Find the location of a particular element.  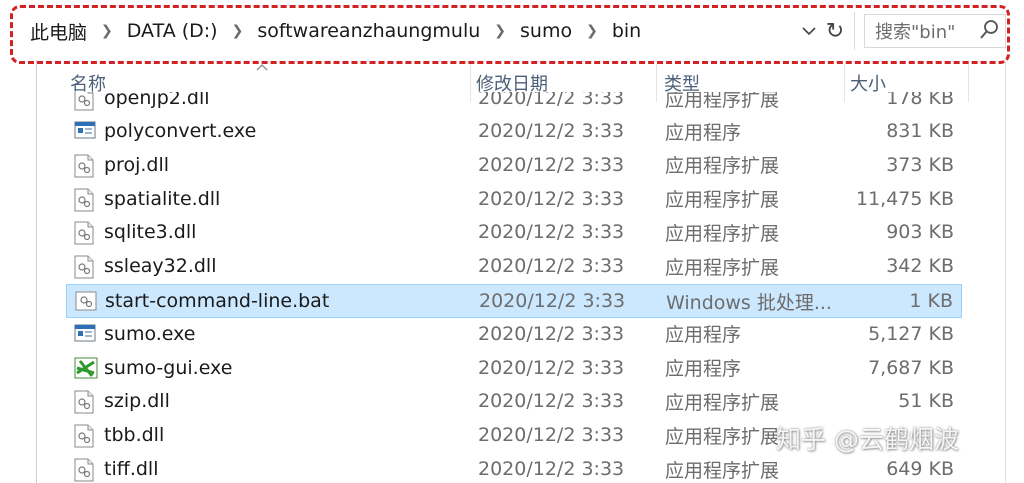

bat-icon is located at coordinates (86, 302).